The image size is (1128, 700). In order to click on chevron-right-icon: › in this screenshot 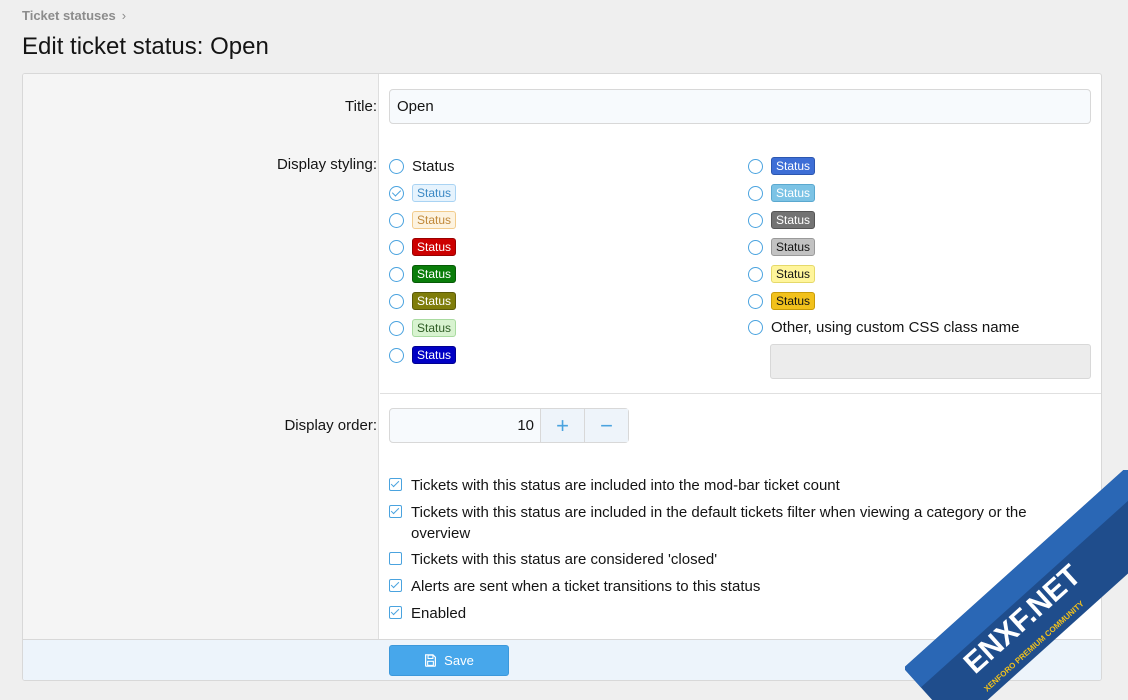, I will do `click(124, 15)`.